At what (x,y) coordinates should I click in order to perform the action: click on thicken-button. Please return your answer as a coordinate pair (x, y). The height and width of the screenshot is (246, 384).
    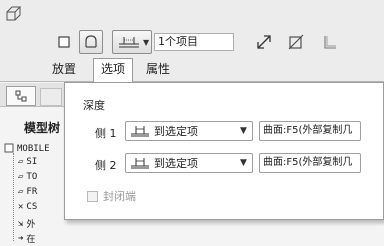
    Looking at the image, I should click on (330, 42).